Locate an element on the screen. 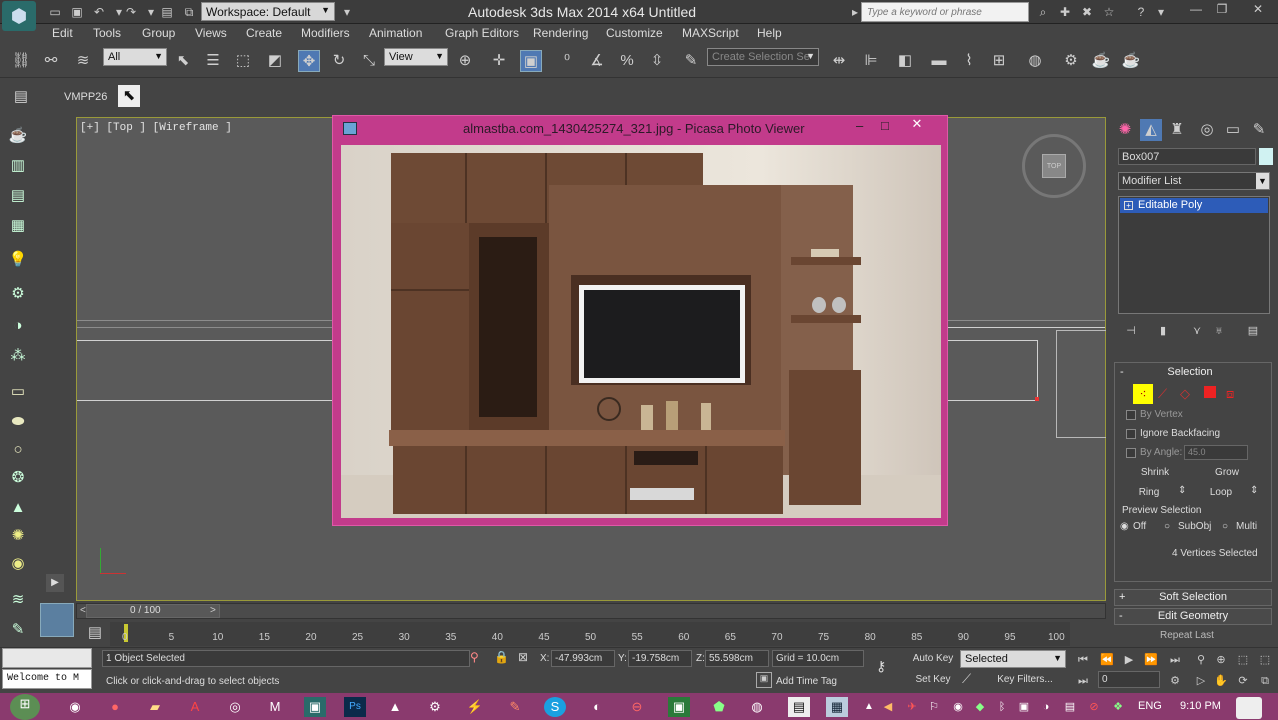  app-taskbar-icon-1: ▲ is located at coordinates (395, 707).